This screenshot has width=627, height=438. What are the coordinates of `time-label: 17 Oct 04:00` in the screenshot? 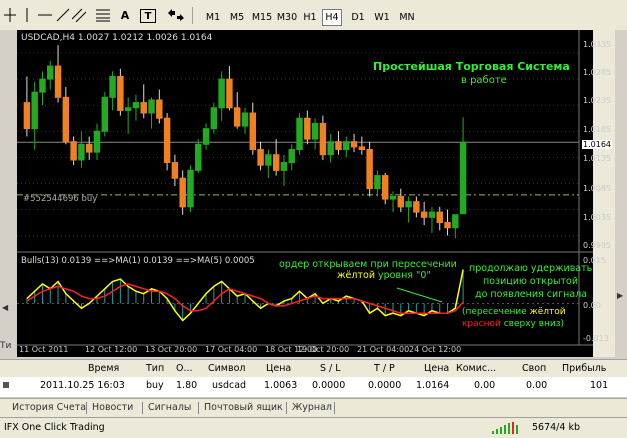 It's located at (231, 349).